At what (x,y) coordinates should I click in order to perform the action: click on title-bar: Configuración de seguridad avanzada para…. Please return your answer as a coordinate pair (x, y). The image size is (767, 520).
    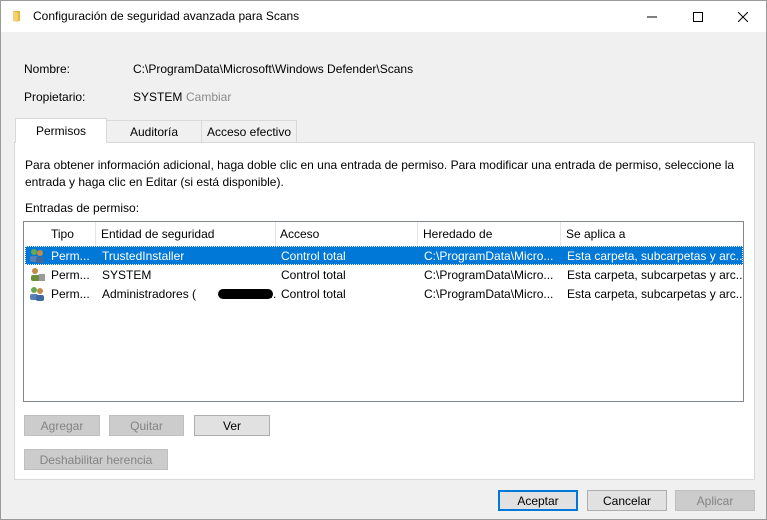
    Looking at the image, I should click on (383, 16).